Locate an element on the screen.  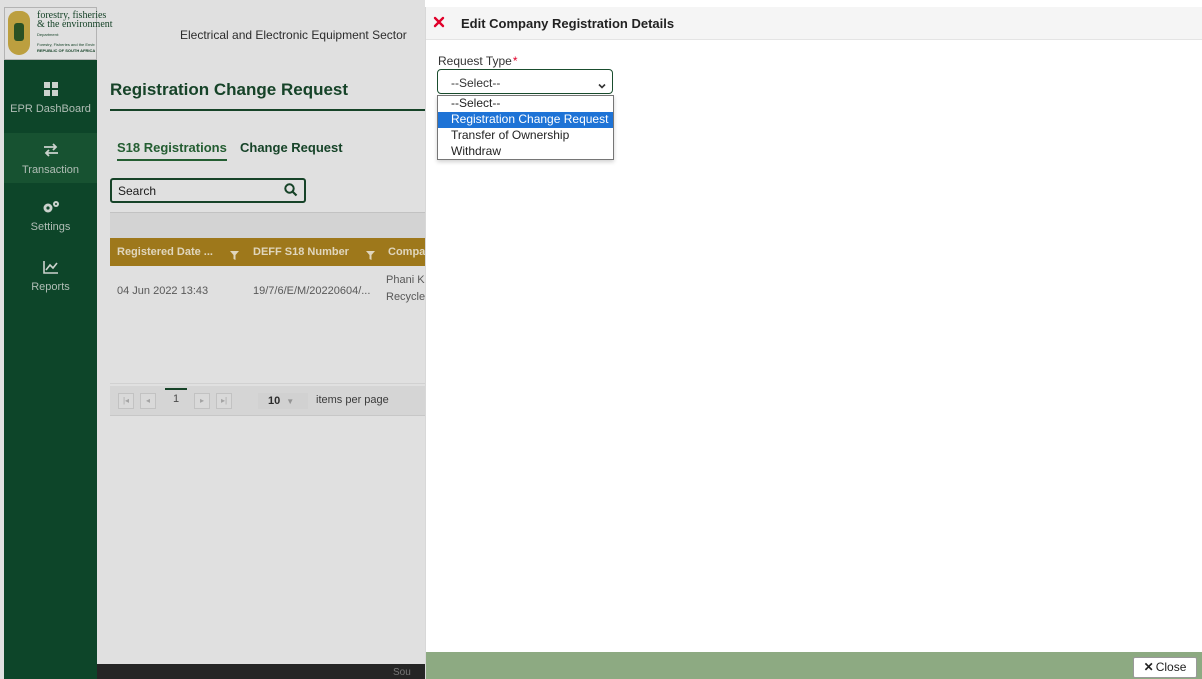
close-button-label: Close is located at coordinates (1171, 667).